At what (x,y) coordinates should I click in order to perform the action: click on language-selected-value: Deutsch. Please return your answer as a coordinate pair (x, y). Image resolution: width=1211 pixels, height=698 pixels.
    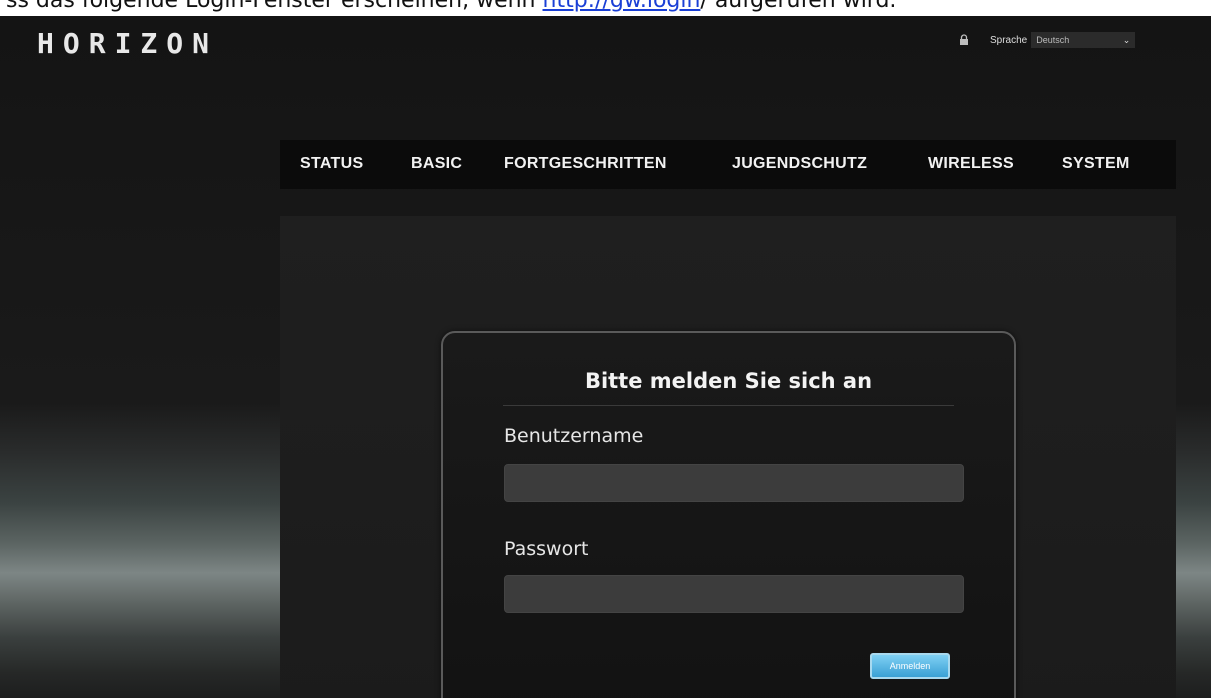
    Looking at the image, I should click on (1053, 40).